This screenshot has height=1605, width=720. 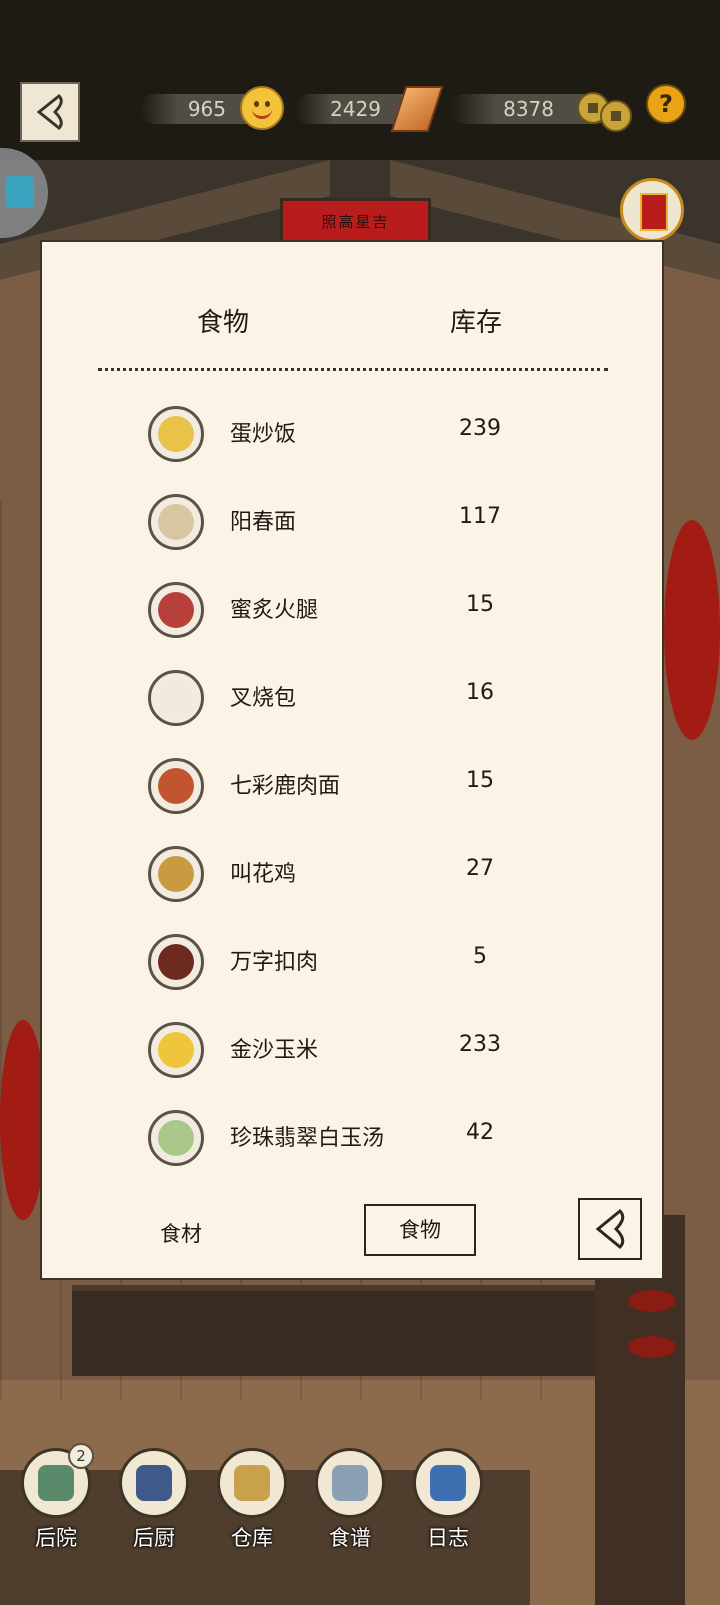 What do you see at coordinates (352, 614) in the screenshot?
I see `food-row: 蜜炙火腿 15` at bounding box center [352, 614].